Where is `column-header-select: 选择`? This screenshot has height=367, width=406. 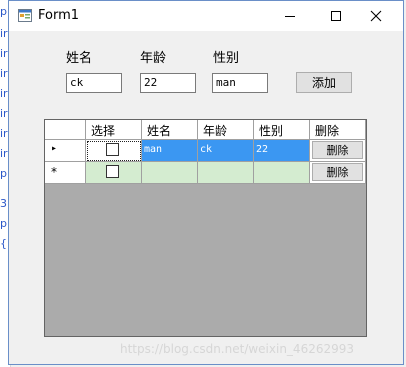 column-header-select: 选择 is located at coordinates (114, 130).